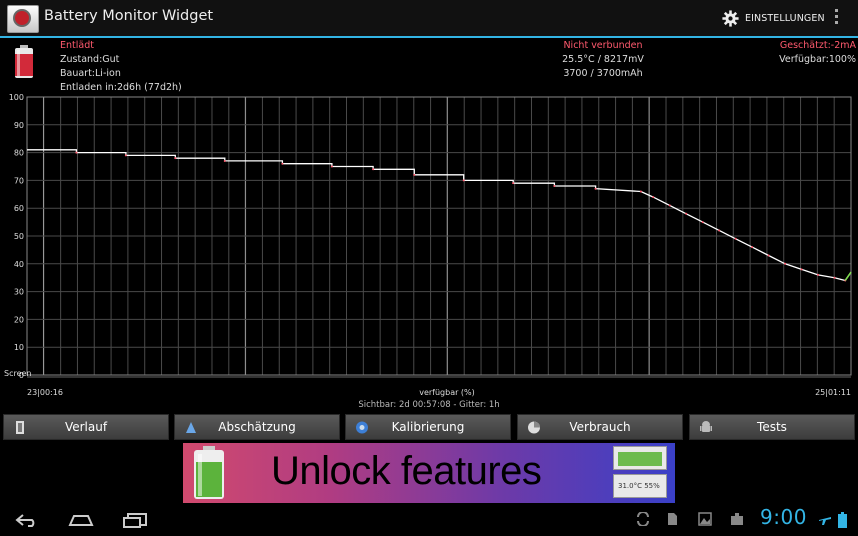 Image resolution: width=858 pixels, height=536 pixels. Describe the element at coordinates (19, 319) in the screenshot. I see `y-tick-label: 20` at that location.